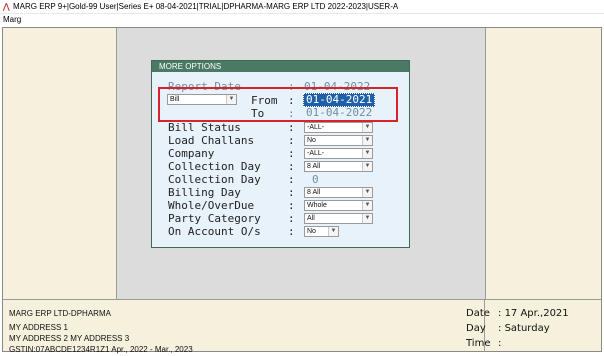 This screenshot has width=604, height=356. I want to click on collection-day-select-row: Collection Day :, so click(231, 166).